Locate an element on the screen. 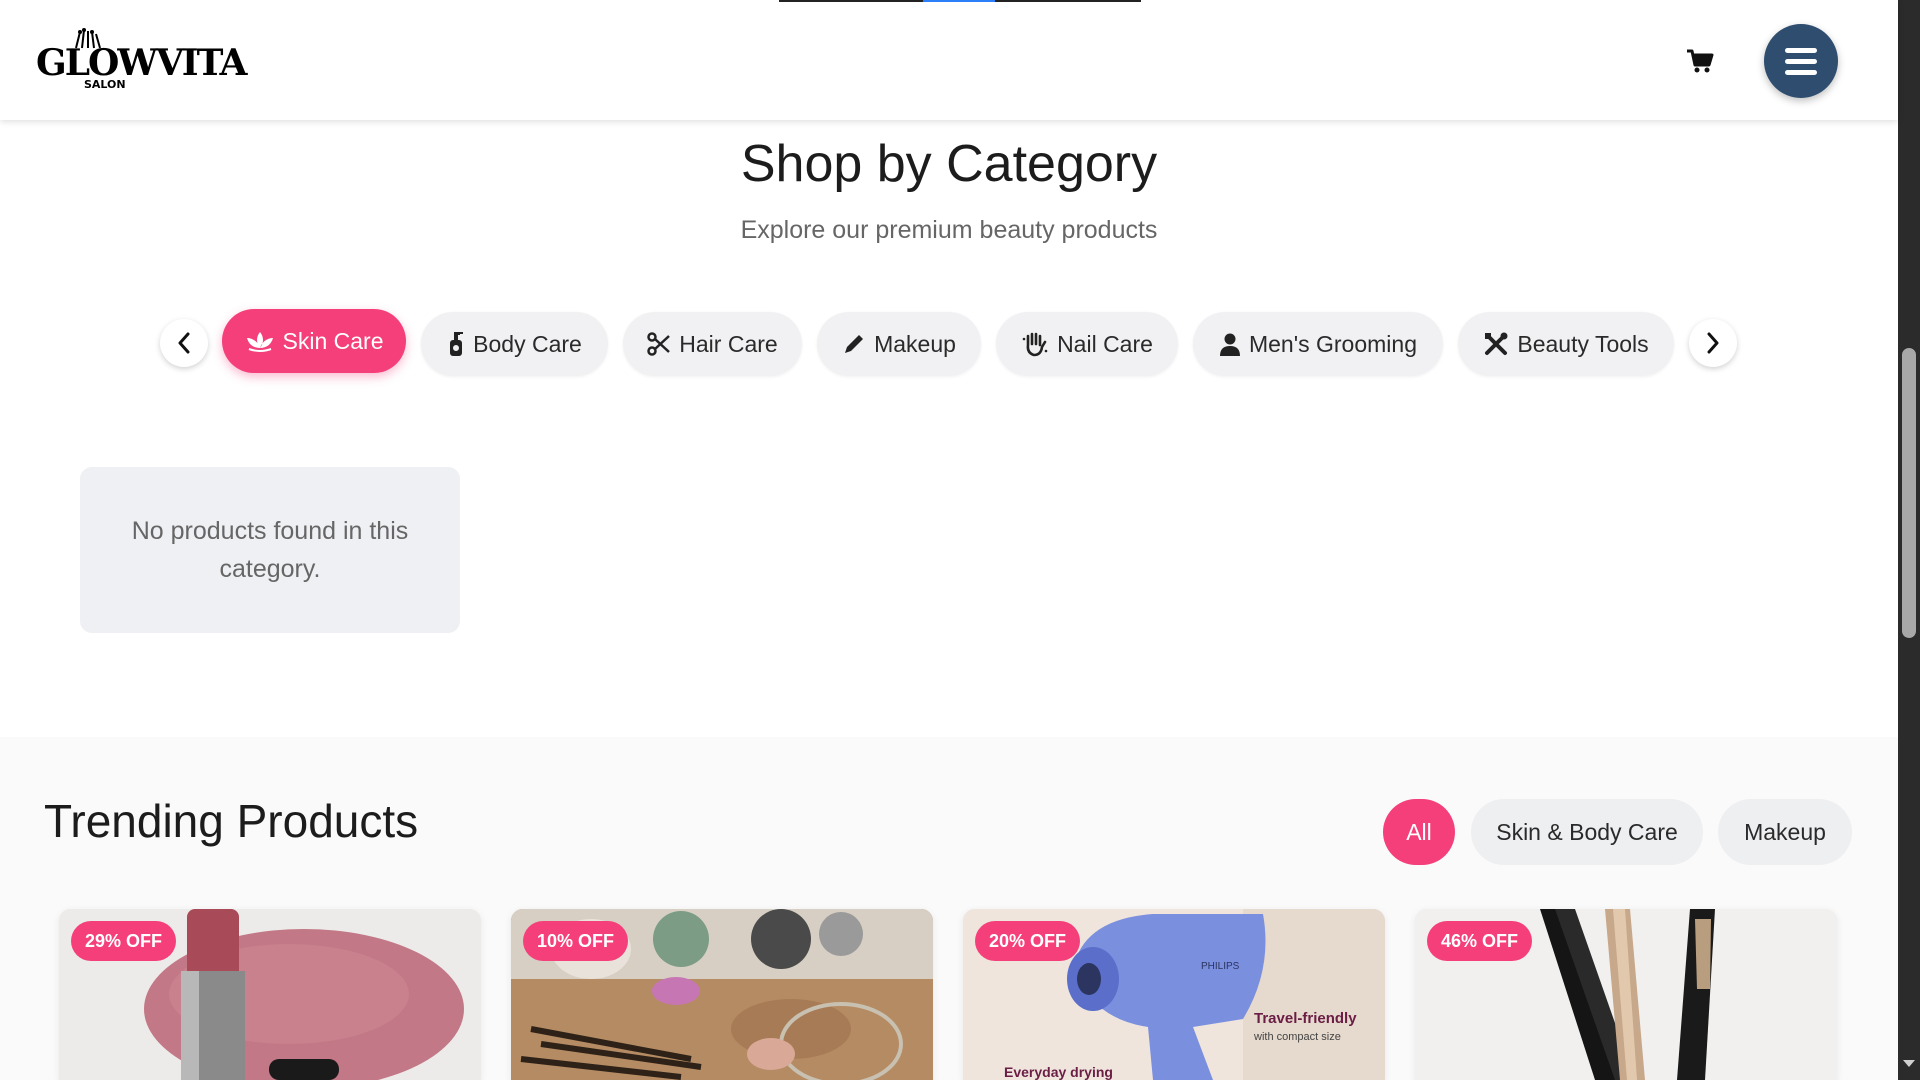 The image size is (1920, 1080). category-pill-nail-care: Nail Care is located at coordinates (1087, 344).